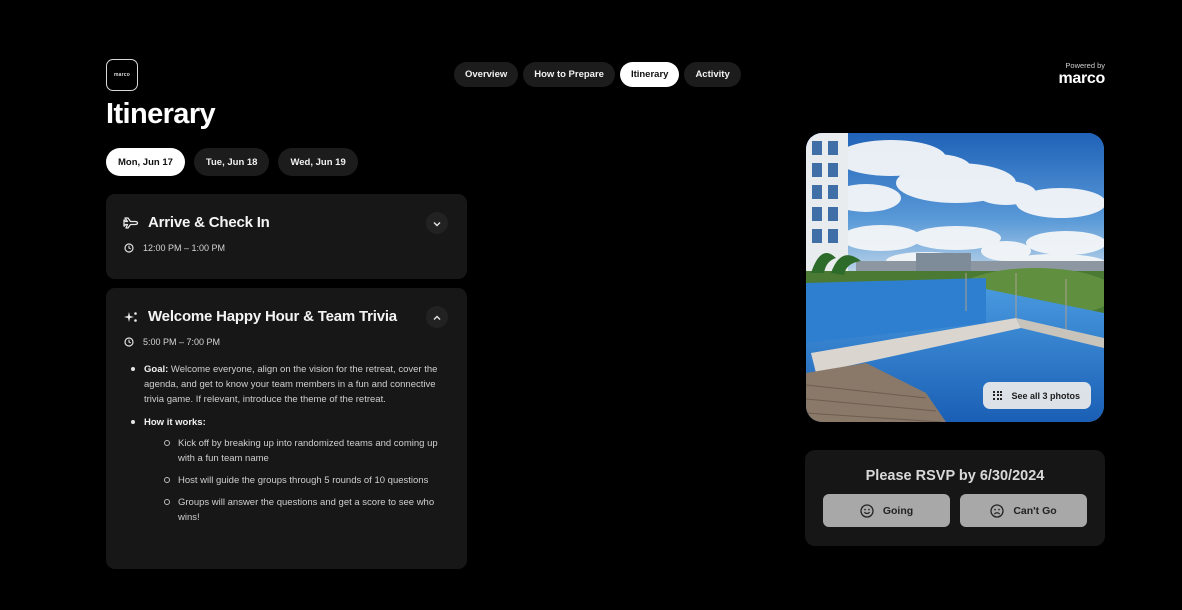 The height and width of the screenshot is (610, 1182). I want to click on event-time: 12:00 PM – 1:00 PM, so click(174, 248).